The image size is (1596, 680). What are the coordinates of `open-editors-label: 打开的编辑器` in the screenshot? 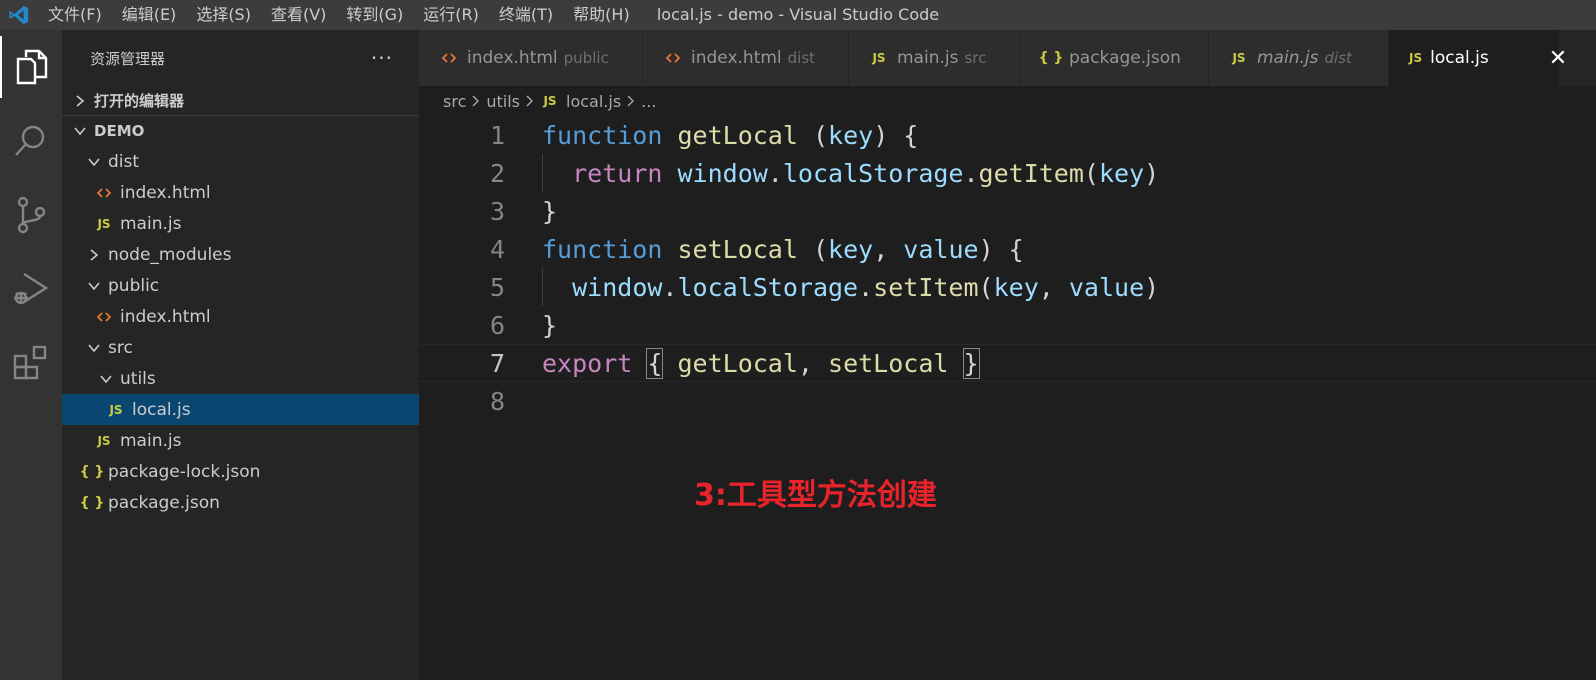 It's located at (139, 101).